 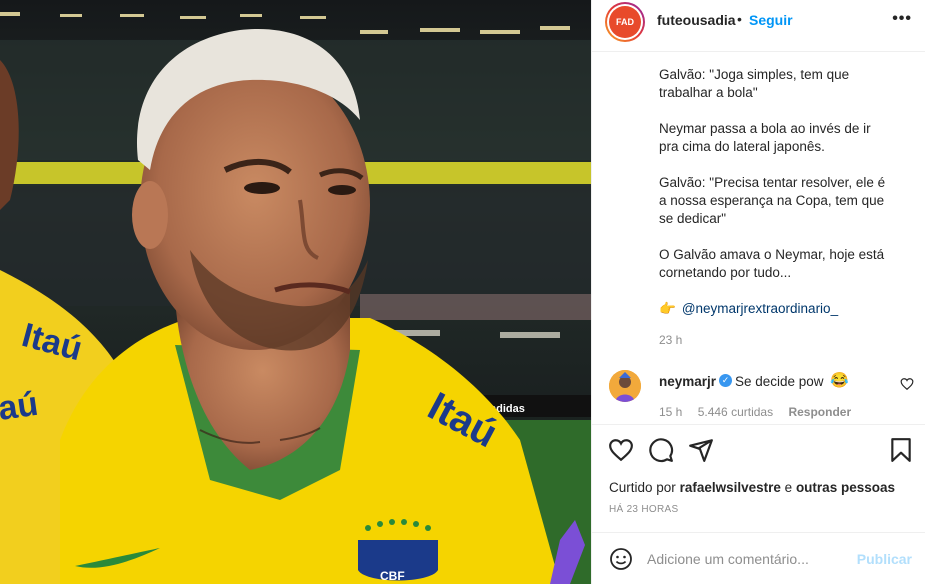 What do you see at coordinates (701, 450) in the screenshot?
I see `share-icon` at bounding box center [701, 450].